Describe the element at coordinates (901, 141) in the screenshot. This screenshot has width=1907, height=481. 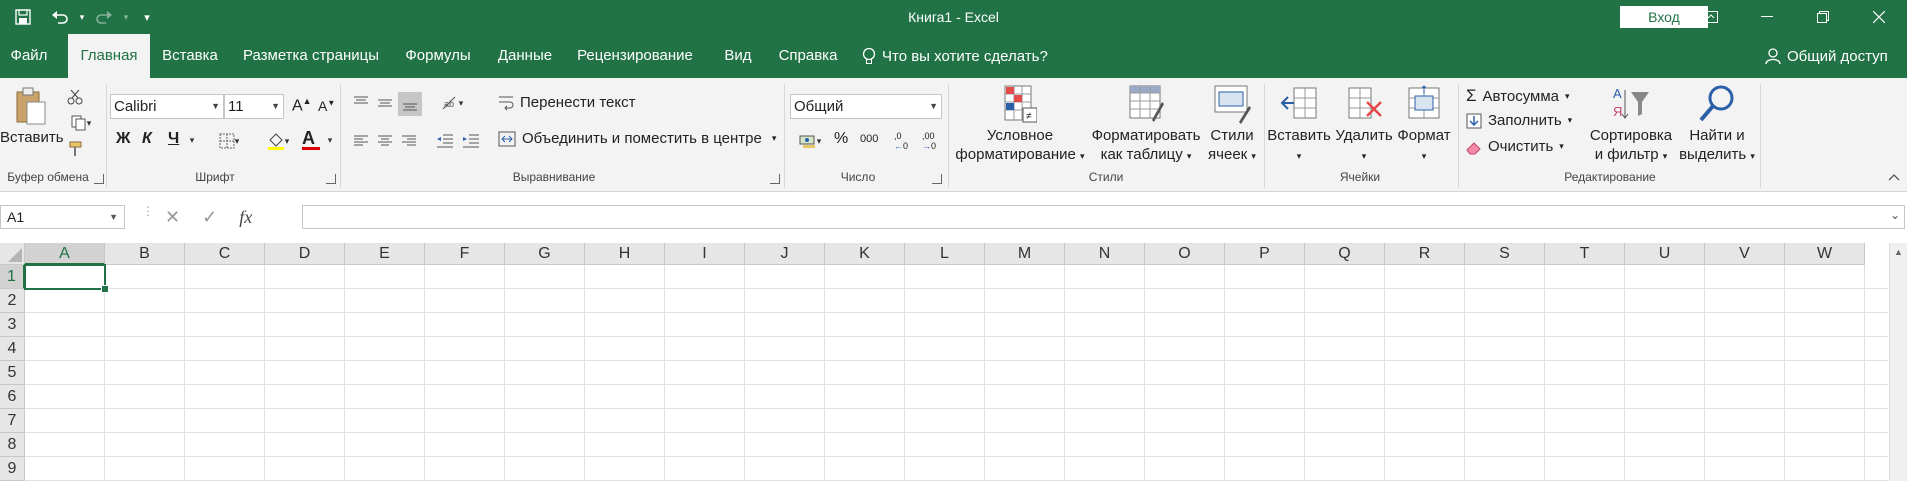
I see `increase-decimal-button: ,0 ←0` at that location.